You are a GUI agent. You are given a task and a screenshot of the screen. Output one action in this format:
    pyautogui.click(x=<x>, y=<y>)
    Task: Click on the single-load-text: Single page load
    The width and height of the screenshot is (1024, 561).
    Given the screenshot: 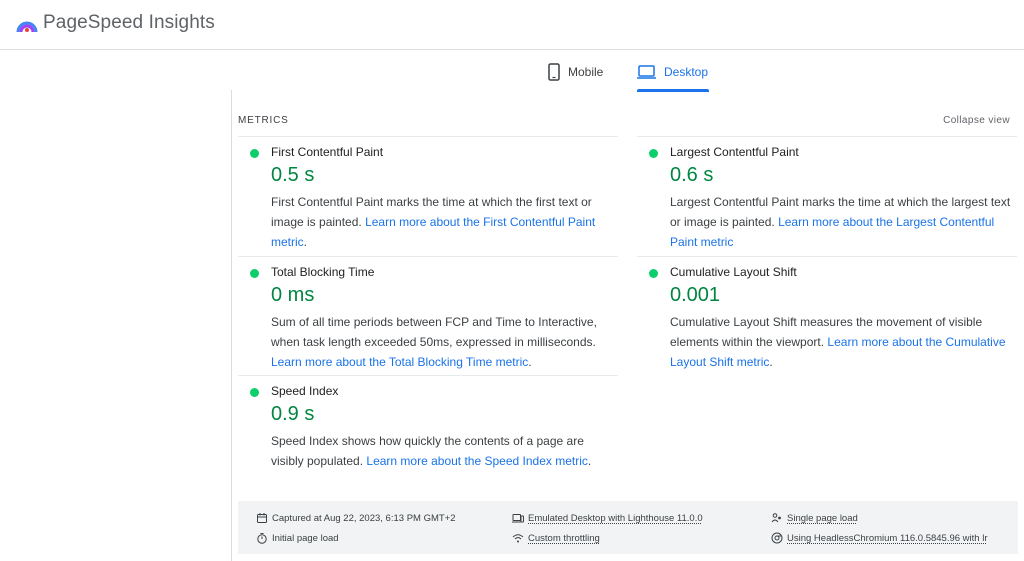 What is the action you would take?
    pyautogui.click(x=822, y=518)
    